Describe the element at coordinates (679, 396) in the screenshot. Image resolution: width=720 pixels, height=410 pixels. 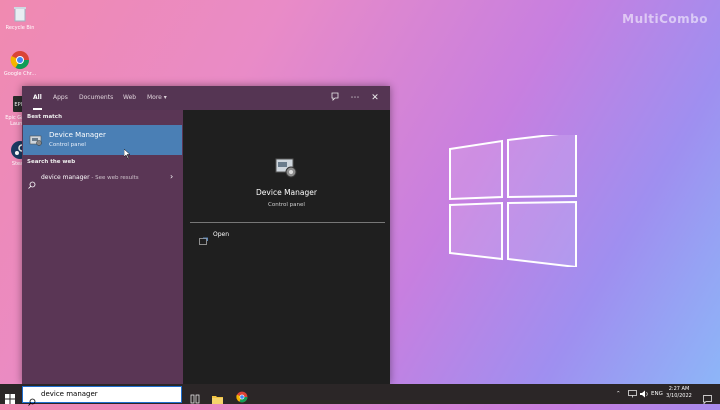
I see `clock-date: 3/10/2022` at that location.